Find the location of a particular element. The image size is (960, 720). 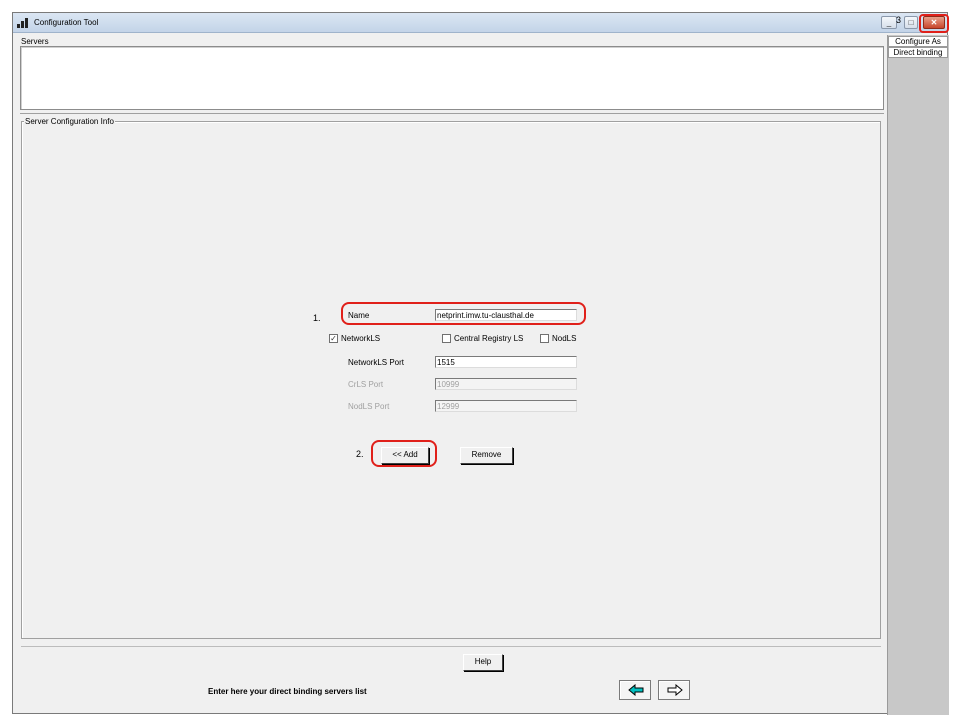

help-button: Help is located at coordinates (483, 662).